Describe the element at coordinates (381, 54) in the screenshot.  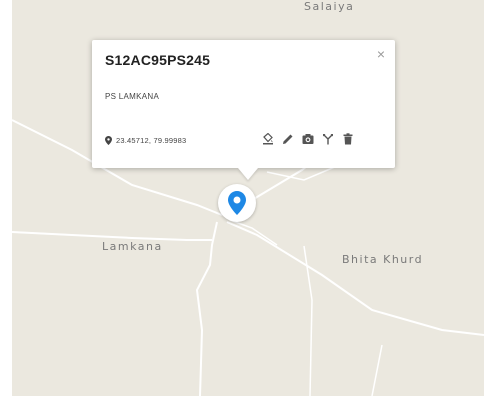
I see `close-icon: ×` at that location.